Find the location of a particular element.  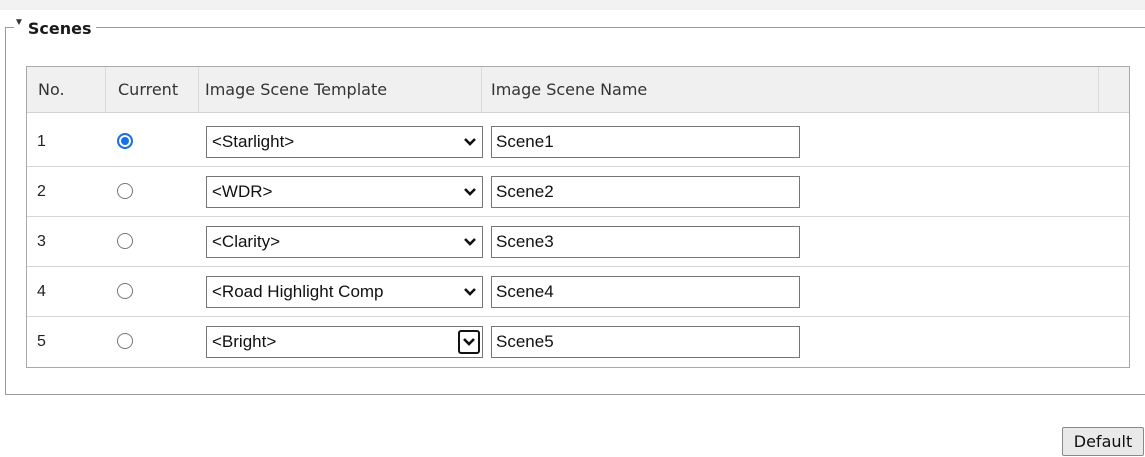

row-number: 4 is located at coordinates (41, 291).